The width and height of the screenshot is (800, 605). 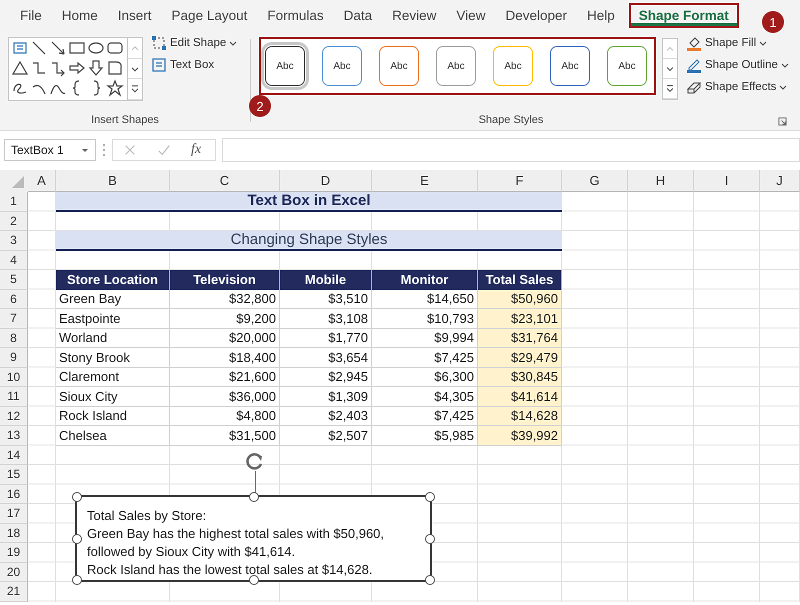 I want to click on rotate-handle, so click(x=255, y=461).